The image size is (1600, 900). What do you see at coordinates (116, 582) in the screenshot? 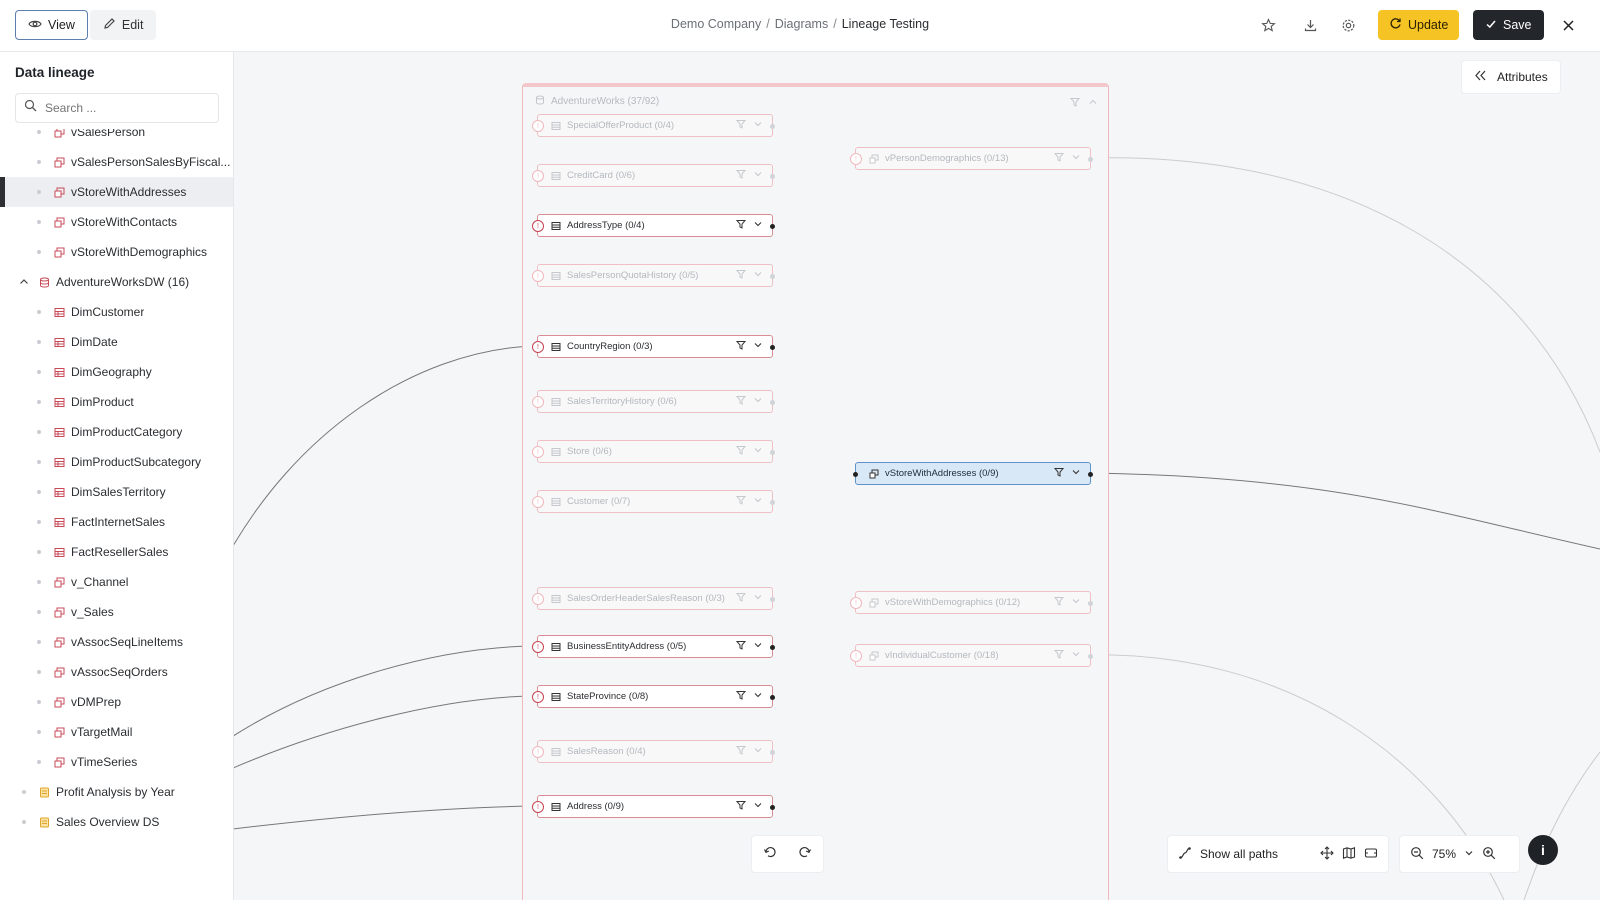
I see `tree-item: v_Channel` at bounding box center [116, 582].